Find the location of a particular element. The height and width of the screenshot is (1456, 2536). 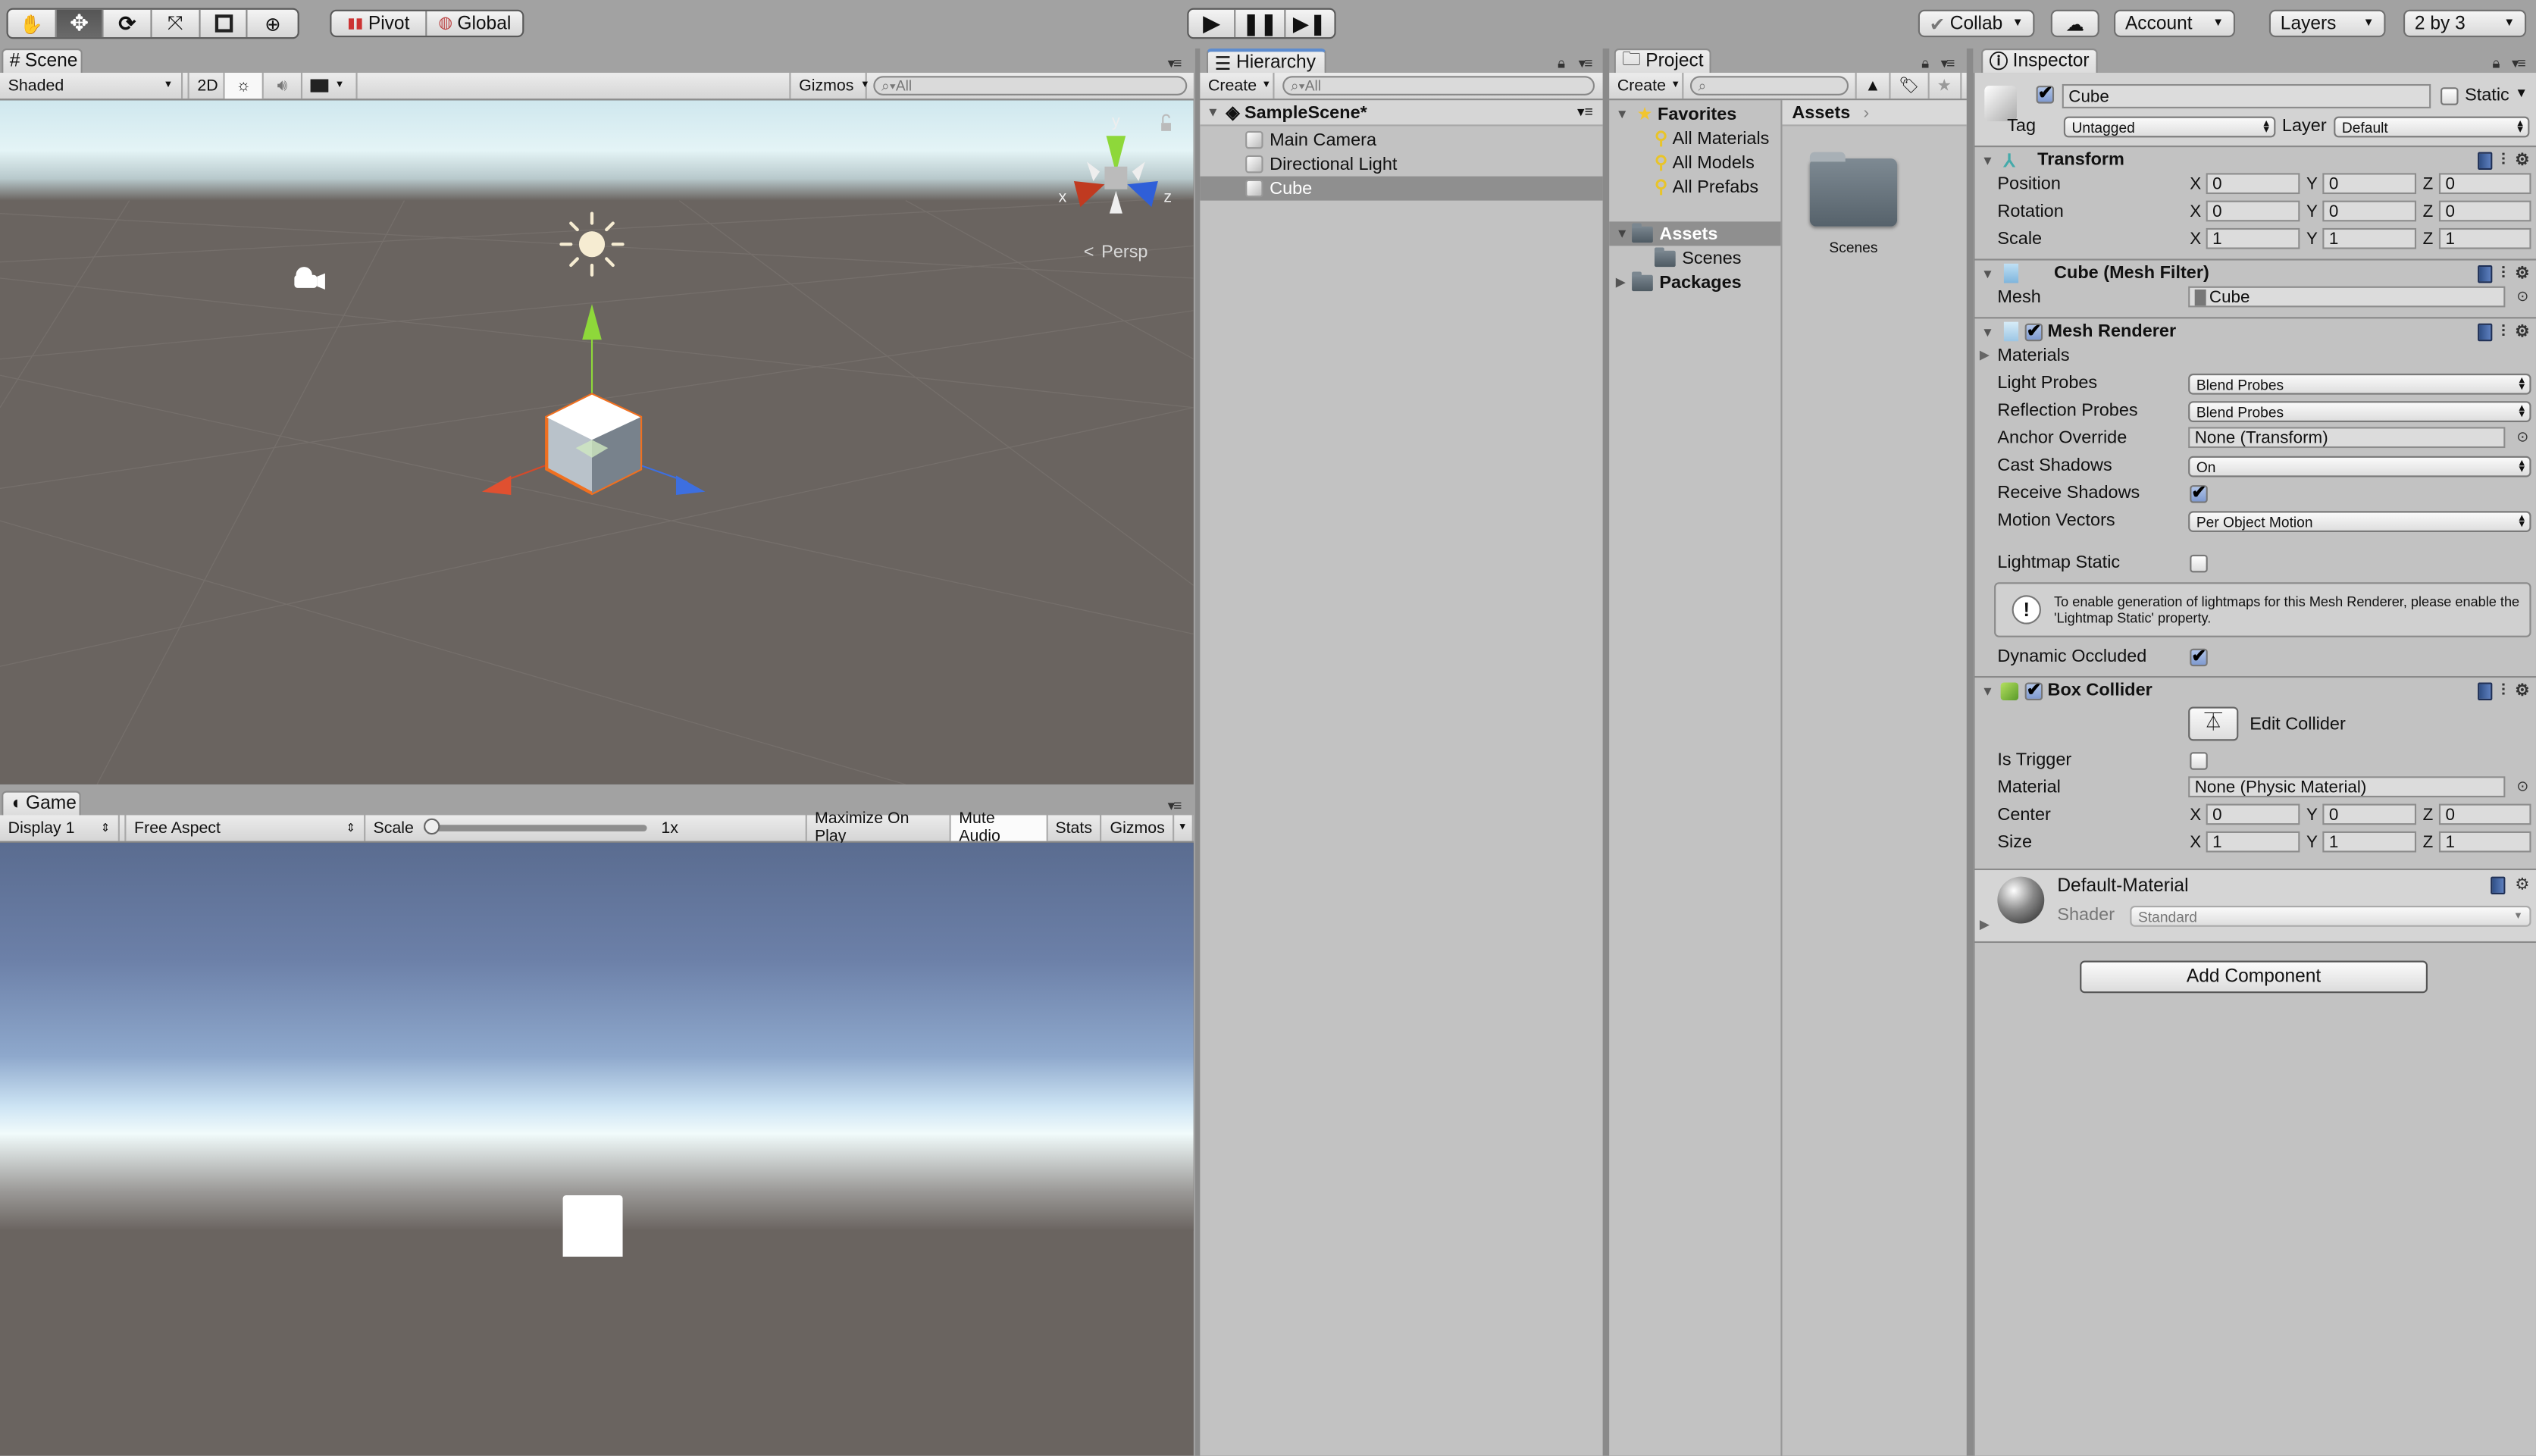

aspect-dropdown: Free Aspect ⇕ is located at coordinates (245, 828).